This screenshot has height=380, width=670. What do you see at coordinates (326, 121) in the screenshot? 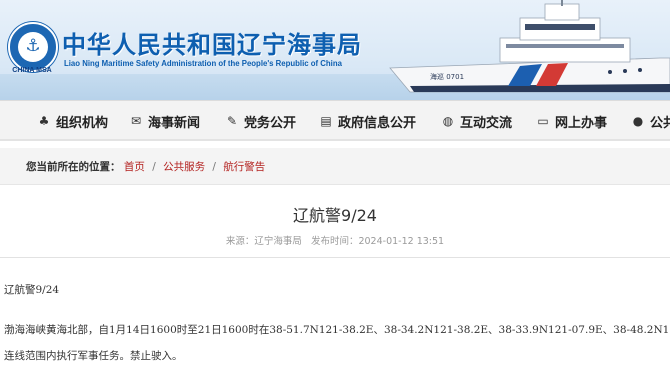
I see `document-icon: ▤` at bounding box center [326, 121].